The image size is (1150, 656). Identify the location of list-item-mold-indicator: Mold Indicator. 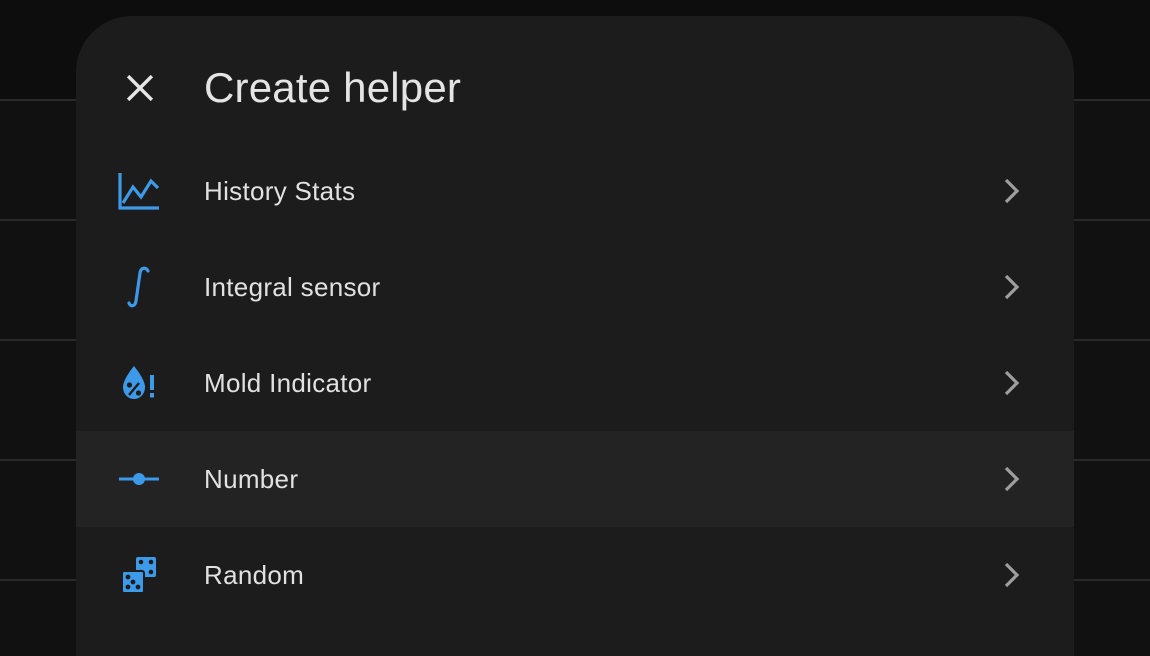
(575, 383).